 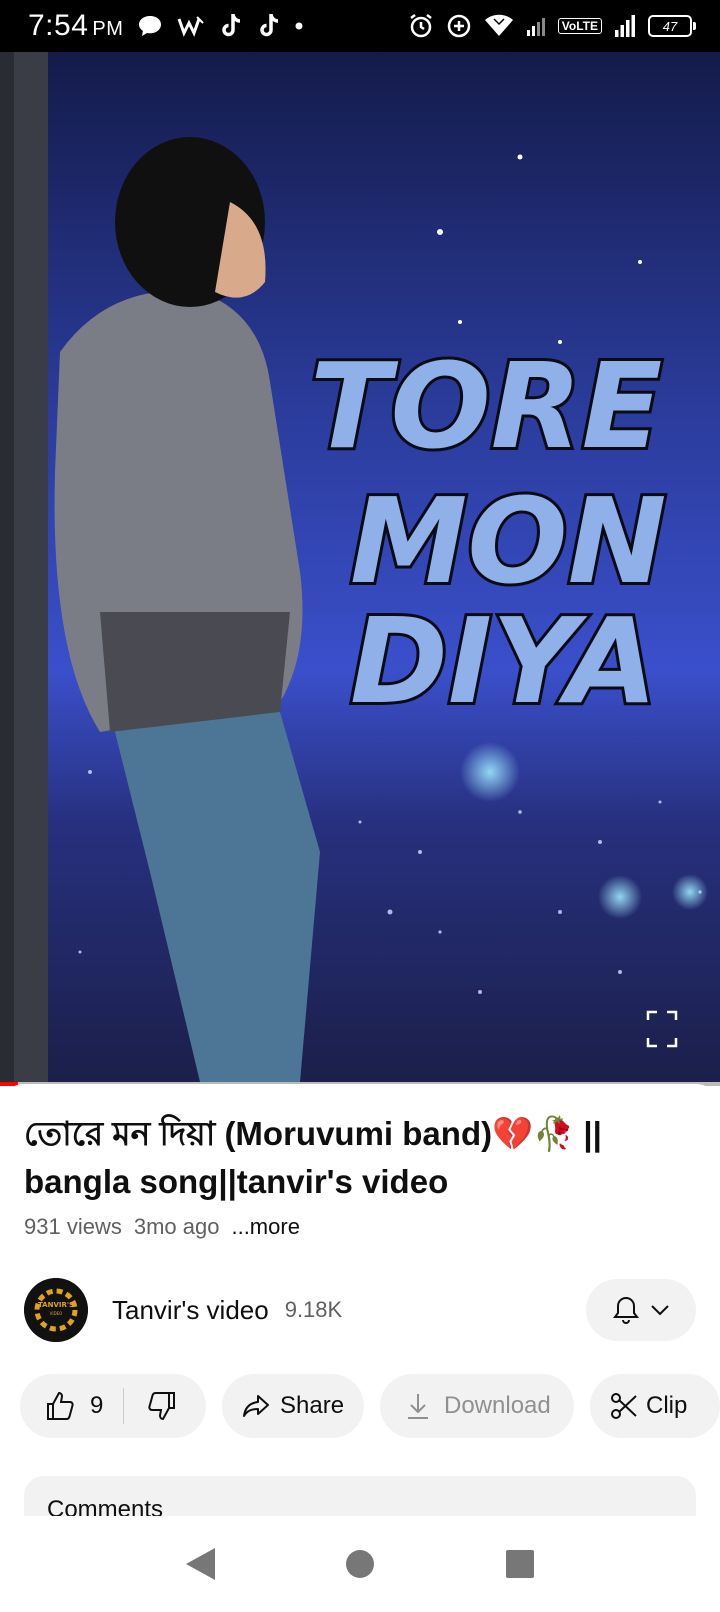 What do you see at coordinates (459, 26) in the screenshot?
I see `data-saver-icon` at bounding box center [459, 26].